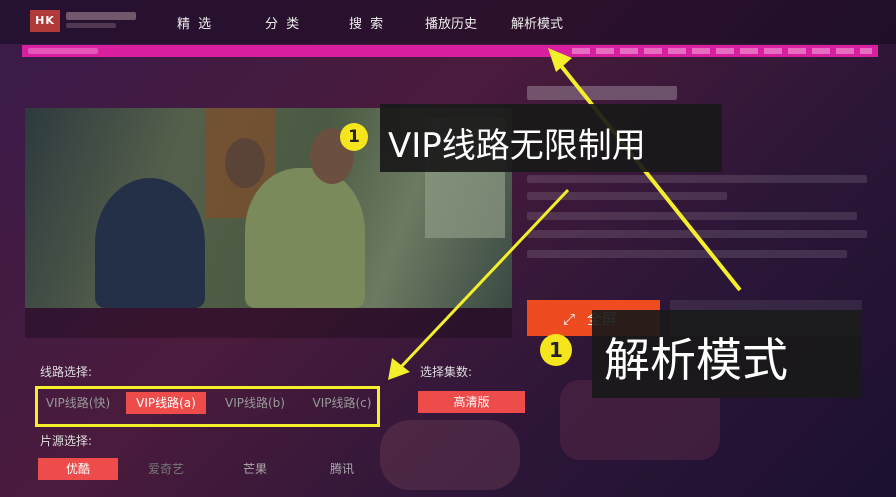 The image size is (896, 497). I want to click on vip-callout: VIP线路无限制用, so click(551, 138).